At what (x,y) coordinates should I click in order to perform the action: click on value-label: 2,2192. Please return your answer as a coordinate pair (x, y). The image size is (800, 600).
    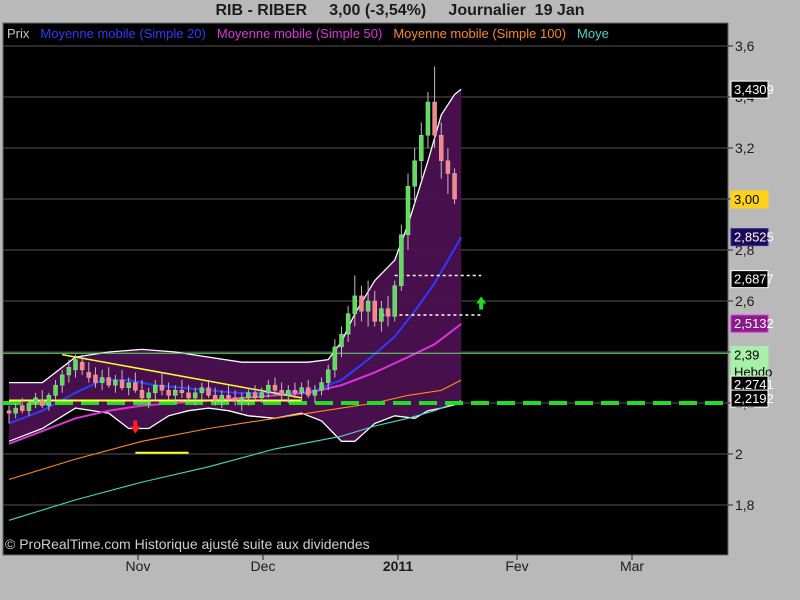
    Looking at the image, I should click on (754, 398).